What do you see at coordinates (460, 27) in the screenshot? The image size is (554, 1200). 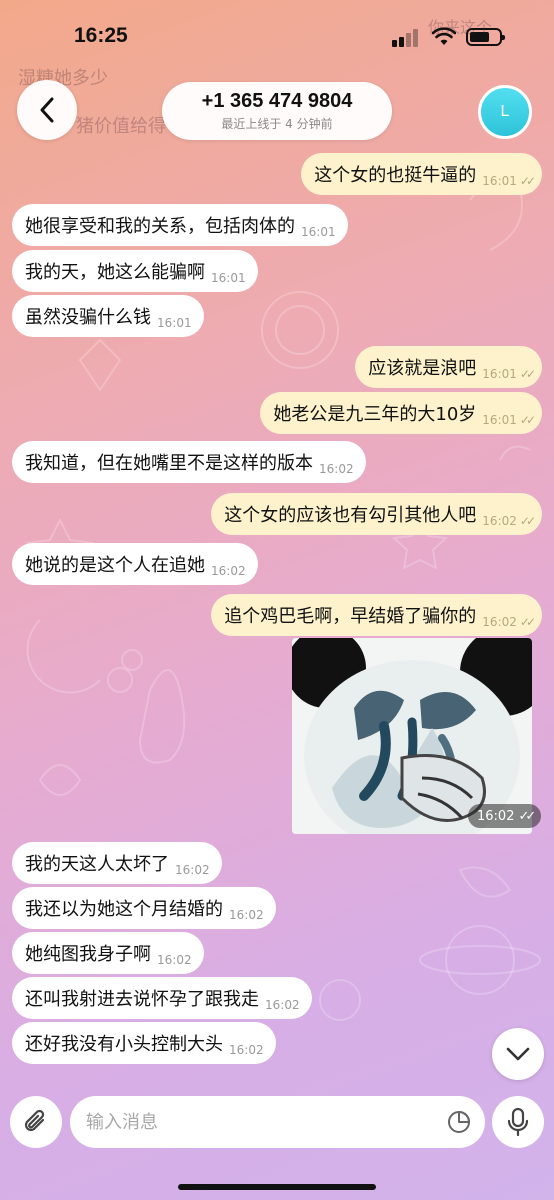 I see `ghost-text: 你来这个` at bounding box center [460, 27].